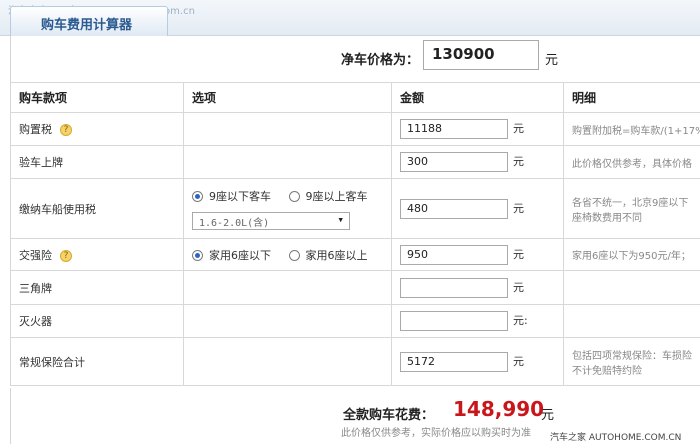 The width and height of the screenshot is (700, 444). What do you see at coordinates (97, 254) in the screenshot?
I see `item-cell: 交强险?` at bounding box center [97, 254].